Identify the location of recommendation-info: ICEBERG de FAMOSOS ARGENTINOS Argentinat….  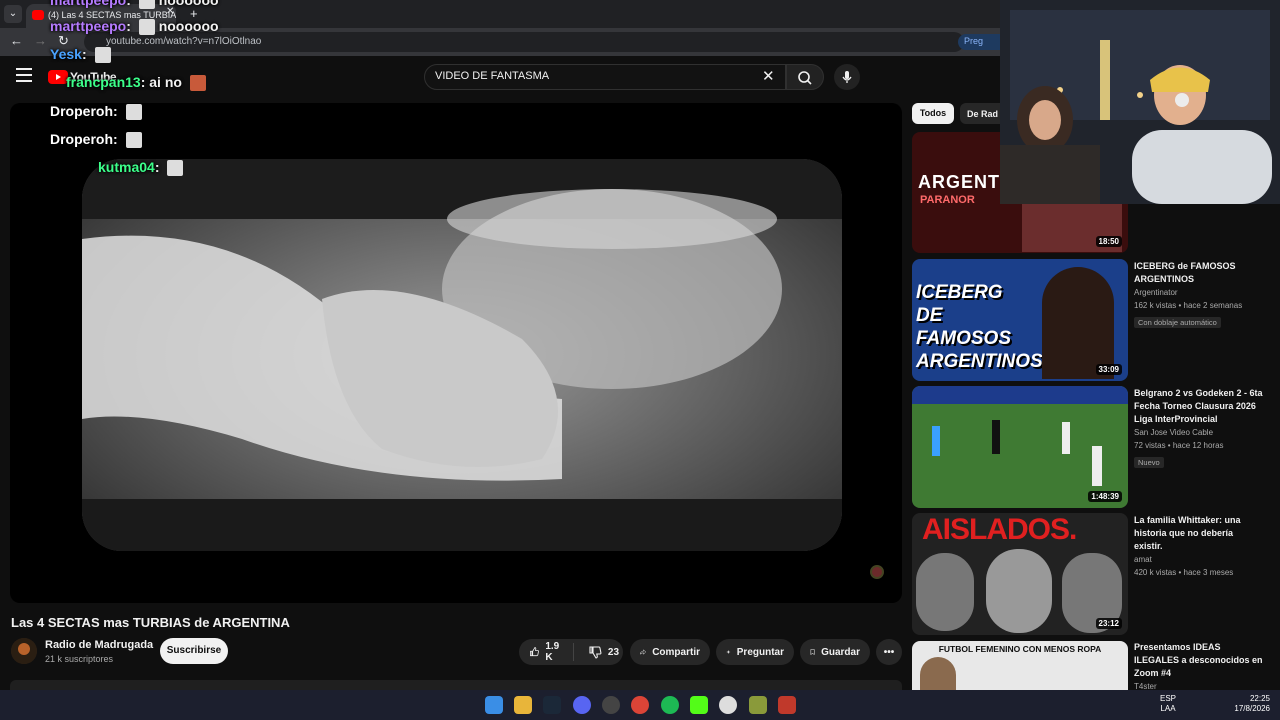
(1199, 295).